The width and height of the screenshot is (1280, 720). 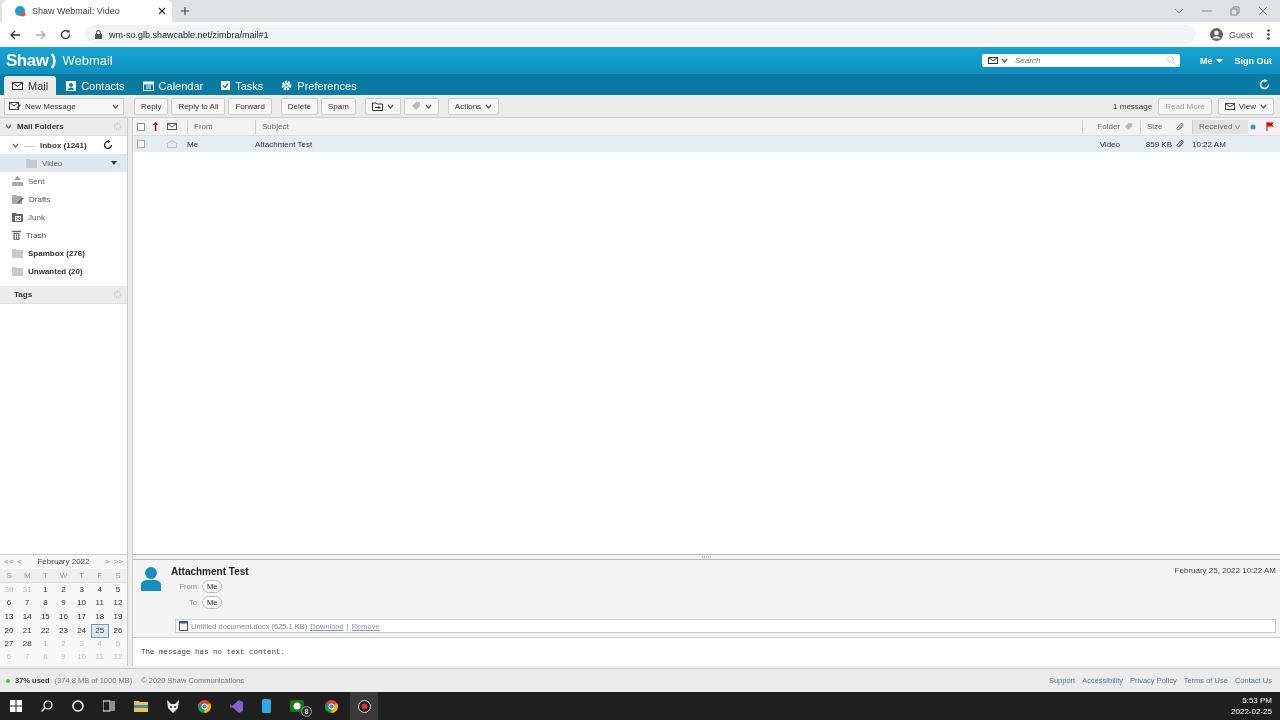 What do you see at coordinates (299, 106) in the screenshot?
I see `toolbar-button: Delete` at bounding box center [299, 106].